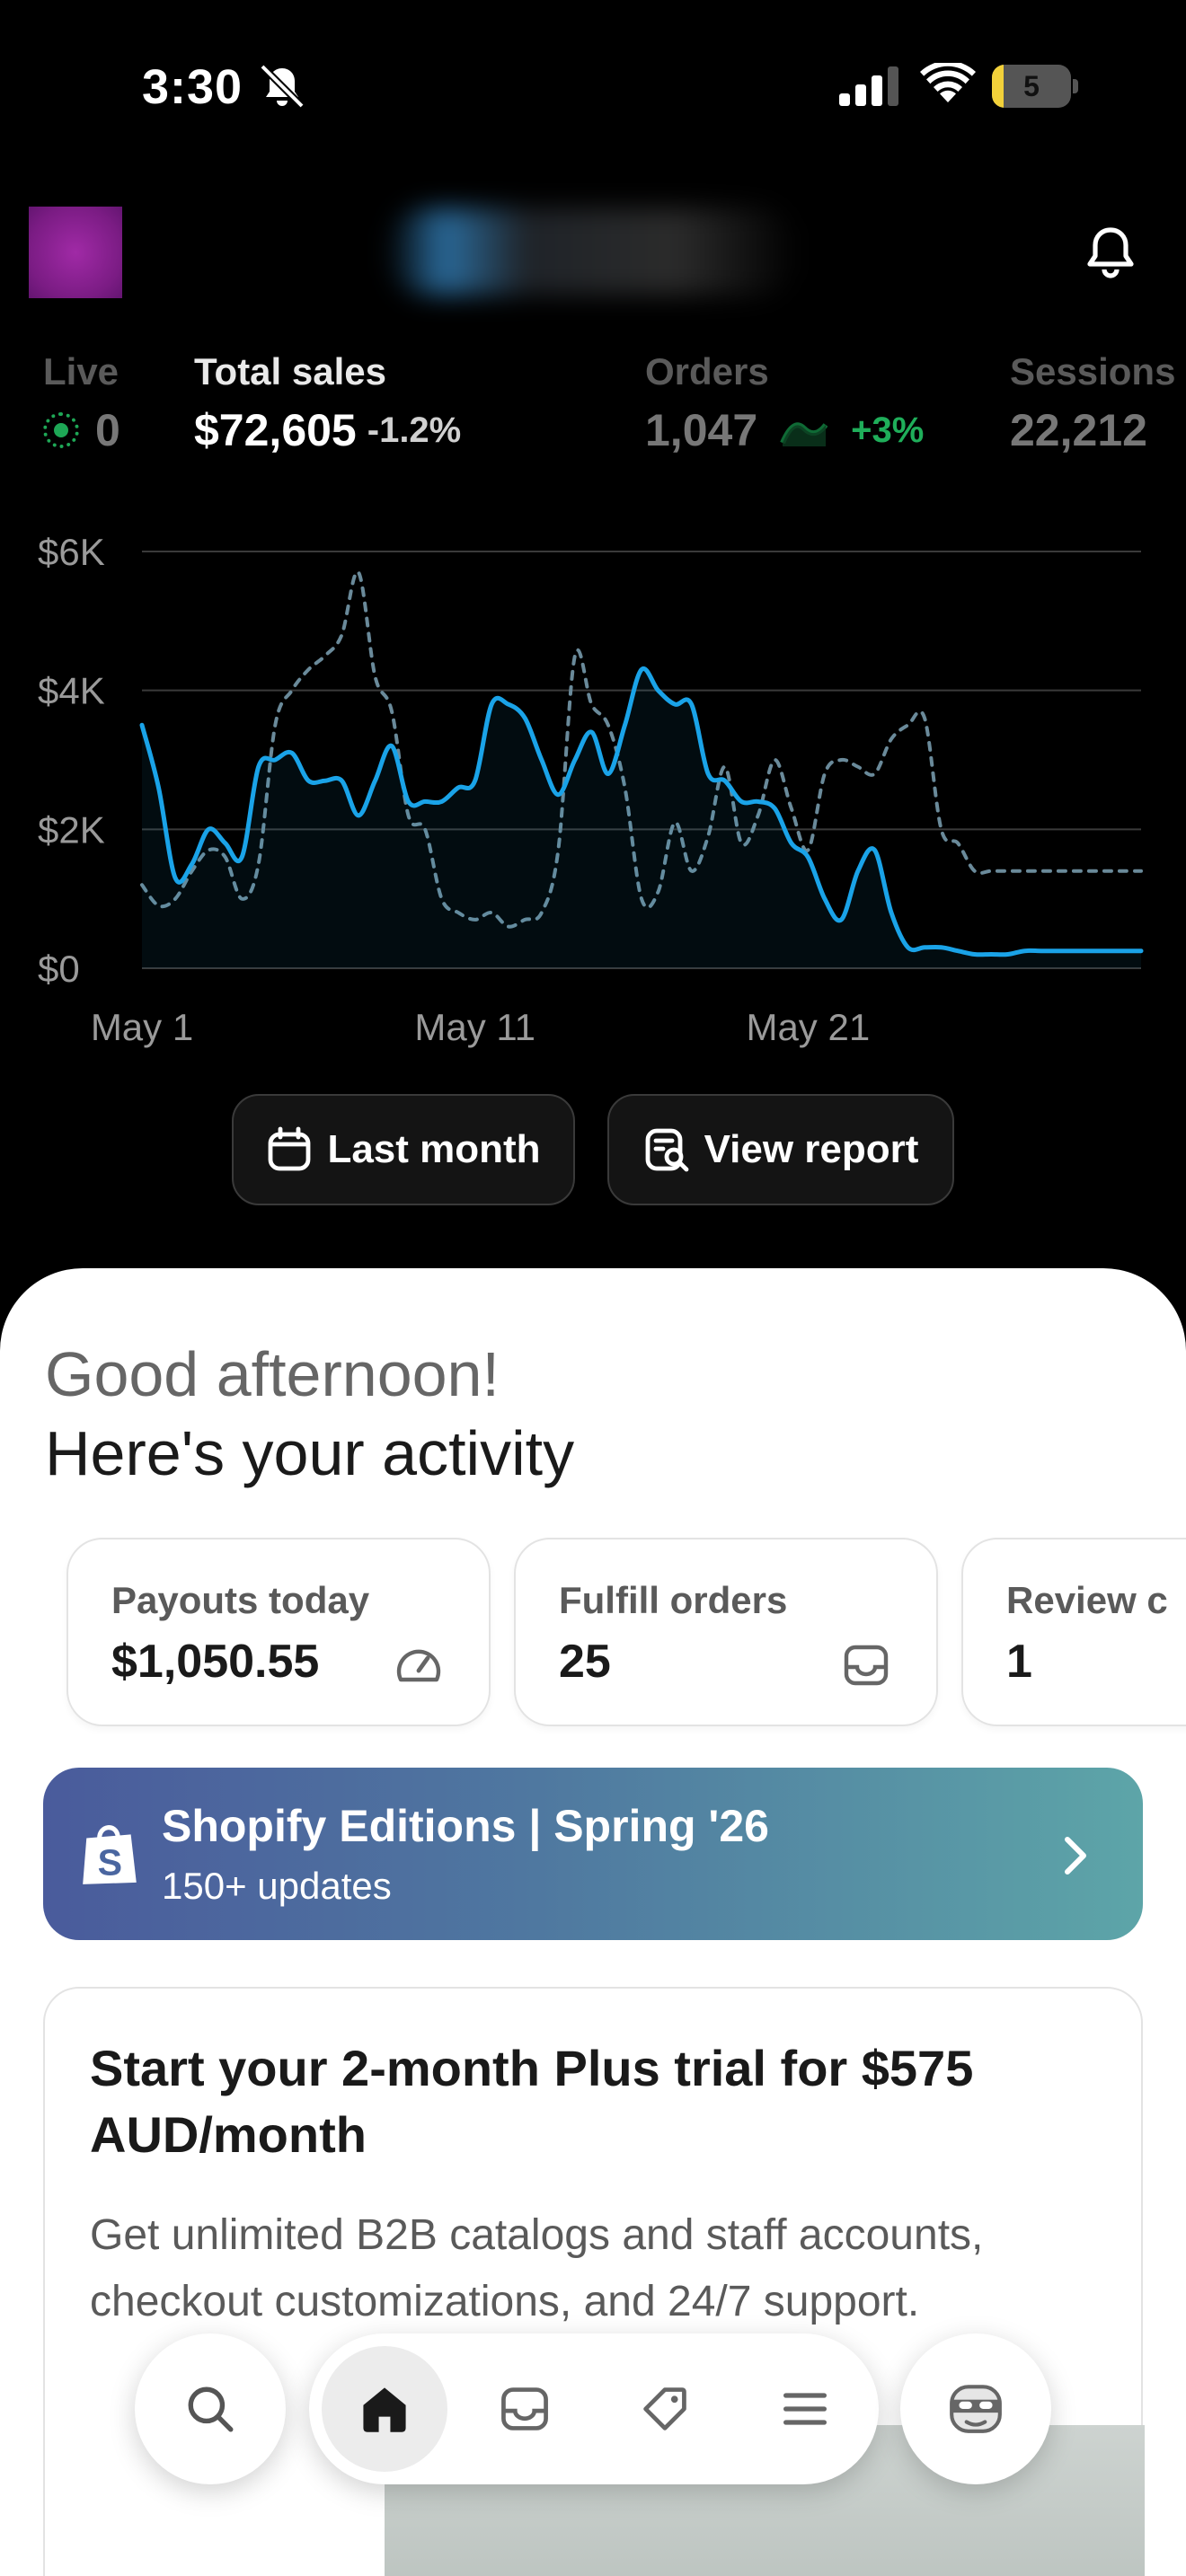 This screenshot has width=1186, height=2576. What do you see at coordinates (71, 552) in the screenshot?
I see `y-tick-label: $6K` at bounding box center [71, 552].